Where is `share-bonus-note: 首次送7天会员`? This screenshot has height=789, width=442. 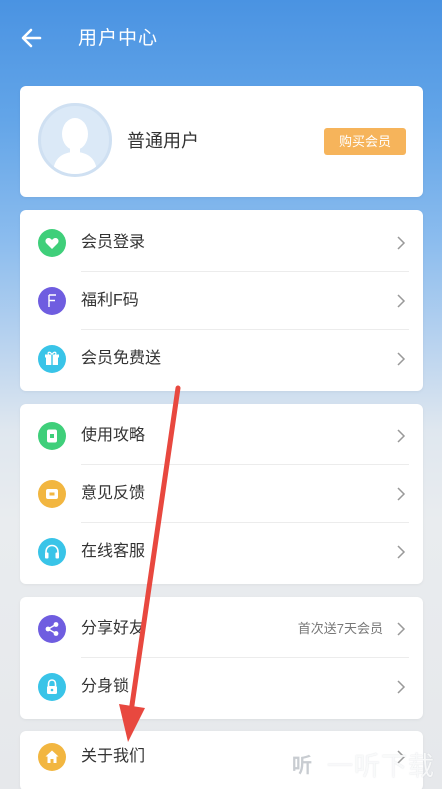
share-bonus-note: 首次送7天会员 is located at coordinates (340, 628).